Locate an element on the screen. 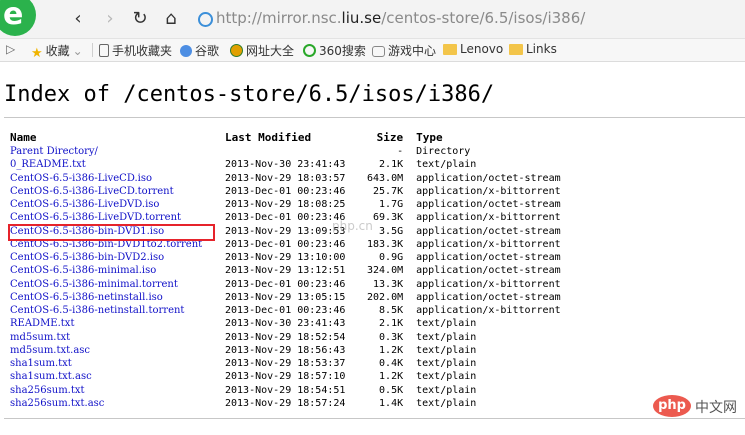 The width and height of the screenshot is (745, 435). column-header-modified: Last Modified is located at coordinates (296, 137).